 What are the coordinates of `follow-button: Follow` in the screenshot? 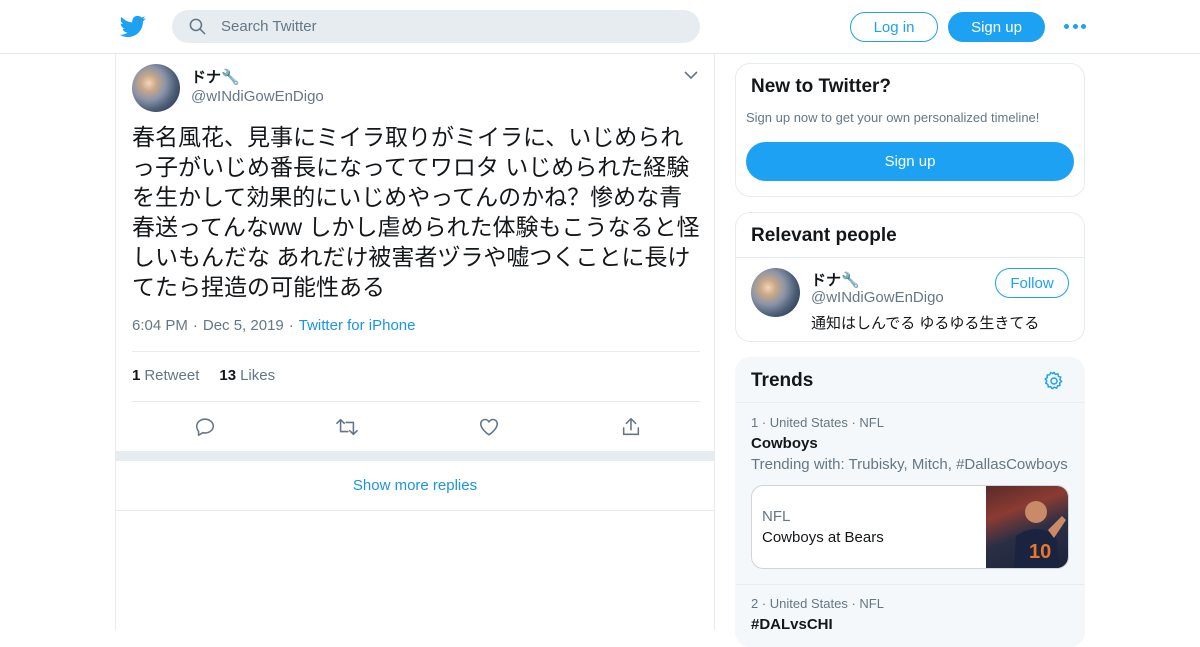 It's located at (1032, 283).